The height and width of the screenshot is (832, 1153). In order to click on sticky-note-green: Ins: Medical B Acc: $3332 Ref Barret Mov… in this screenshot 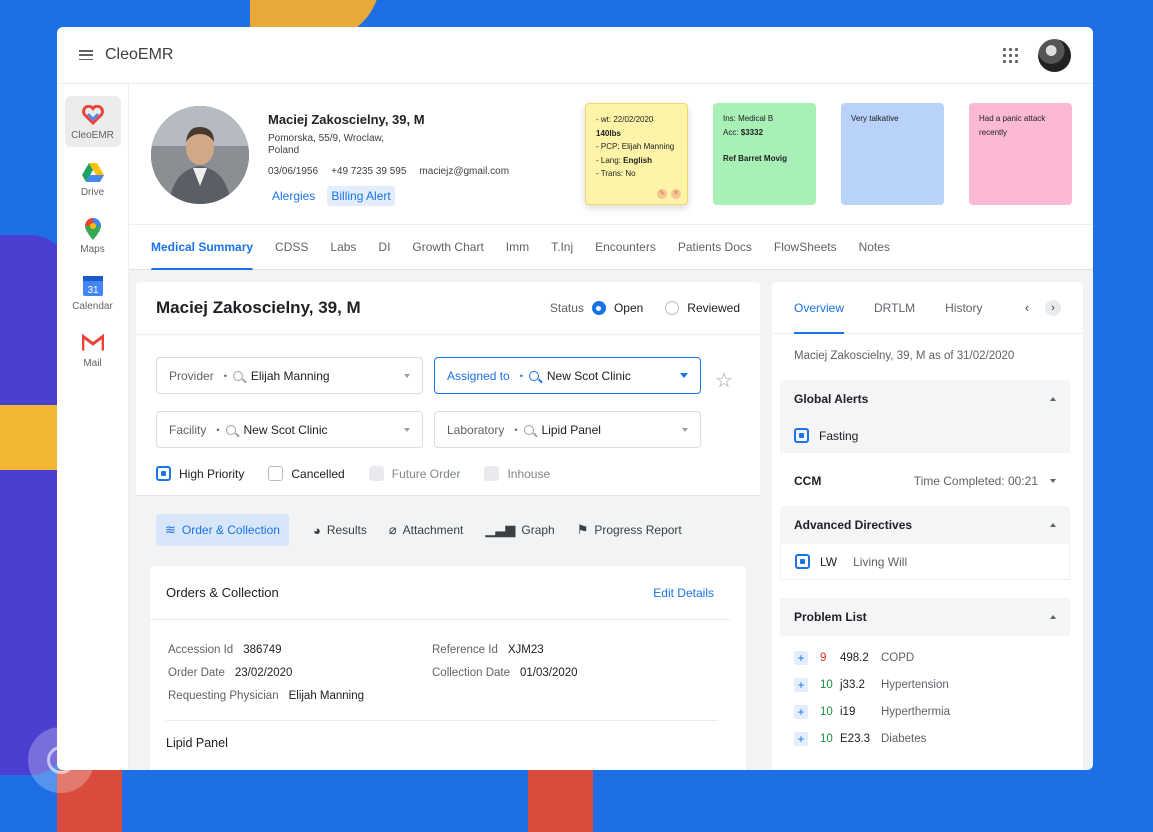, I will do `click(764, 154)`.